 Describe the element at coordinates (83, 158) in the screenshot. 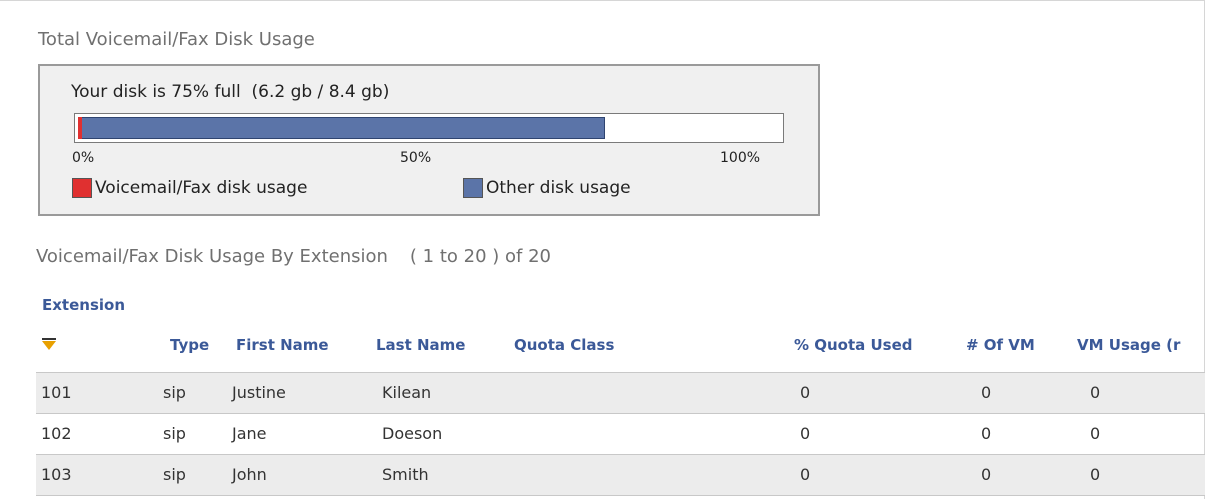

I see `tick-label-0: 0%` at that location.